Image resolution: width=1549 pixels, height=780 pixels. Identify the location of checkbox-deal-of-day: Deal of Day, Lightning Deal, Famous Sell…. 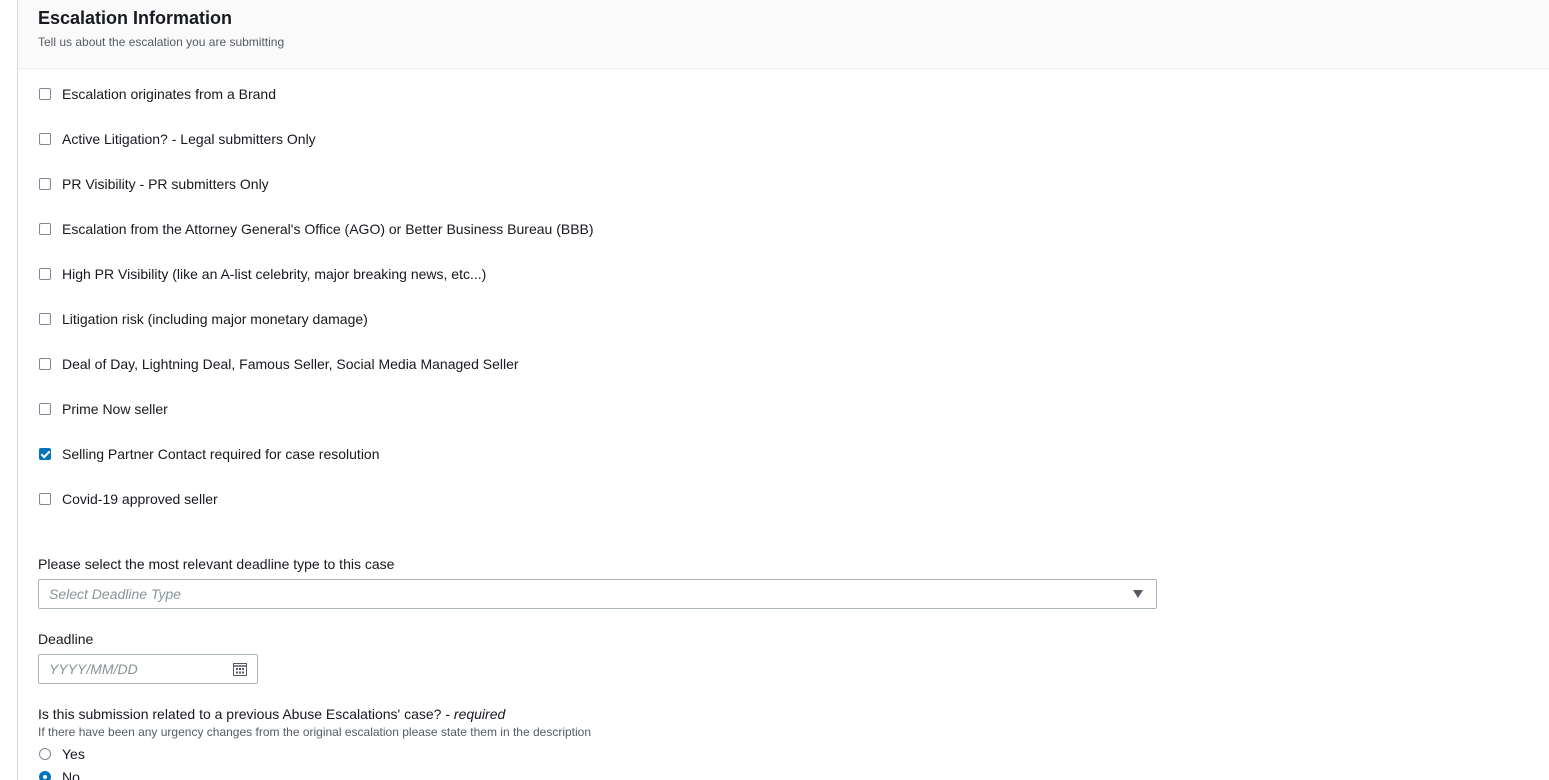
(278, 364).